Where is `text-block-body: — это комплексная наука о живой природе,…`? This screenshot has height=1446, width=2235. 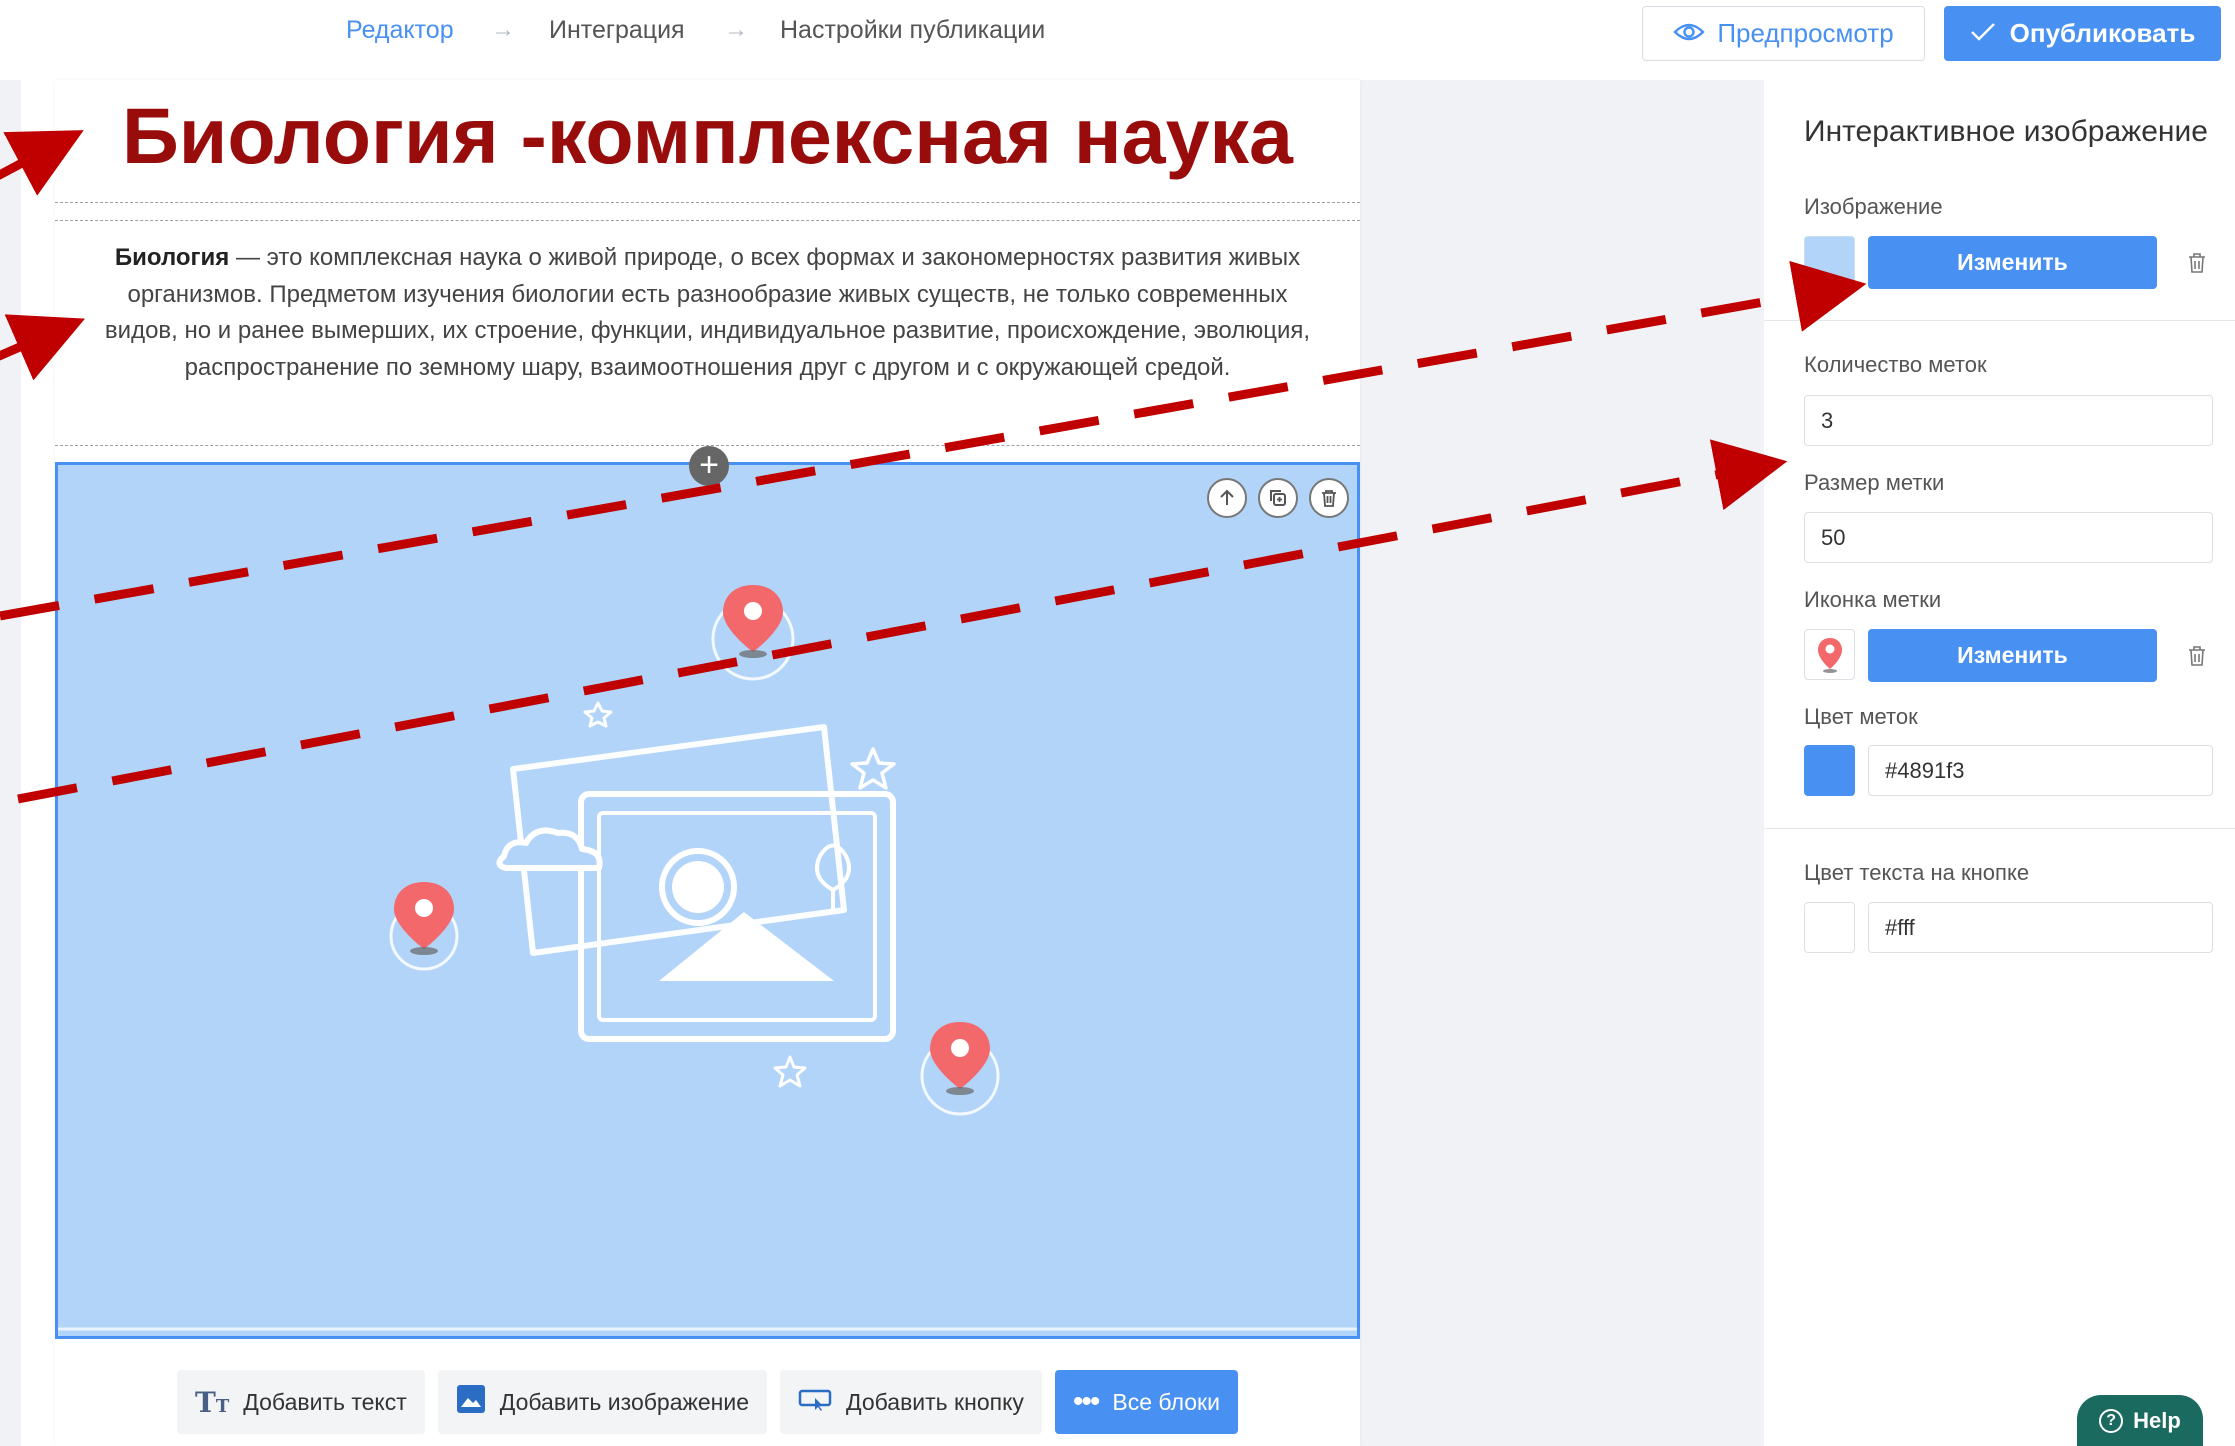 text-block-body: — это комплексная наука о живой природе,… is located at coordinates (707, 312).